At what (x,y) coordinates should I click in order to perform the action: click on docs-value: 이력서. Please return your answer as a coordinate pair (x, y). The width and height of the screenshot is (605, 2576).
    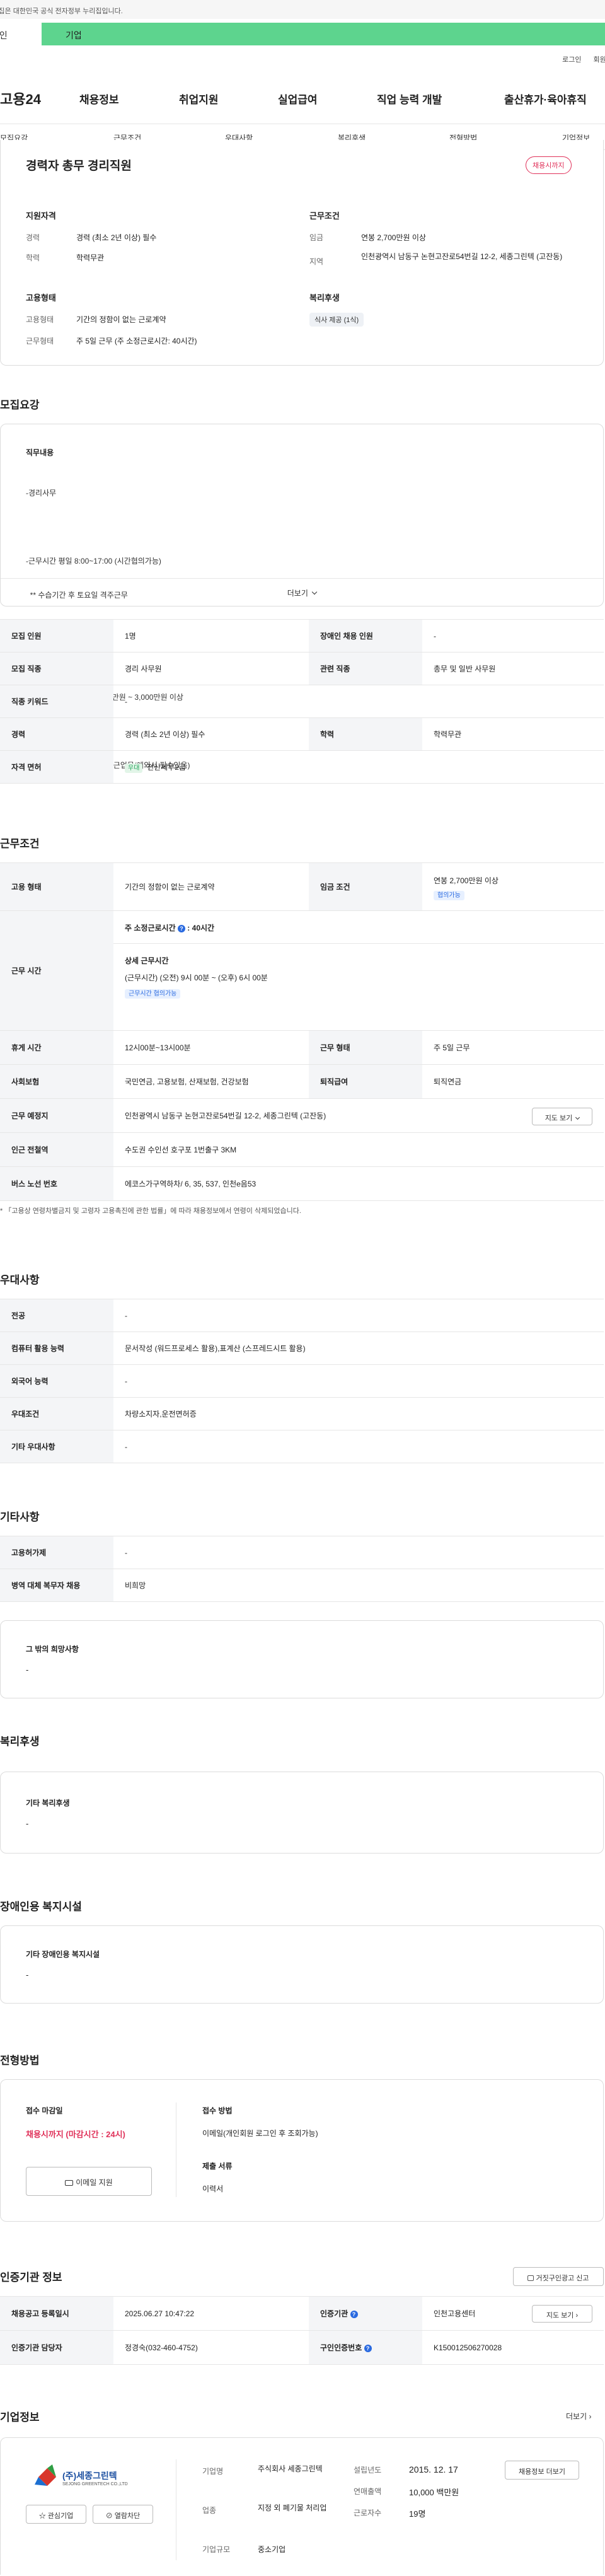
    Looking at the image, I should click on (213, 2188).